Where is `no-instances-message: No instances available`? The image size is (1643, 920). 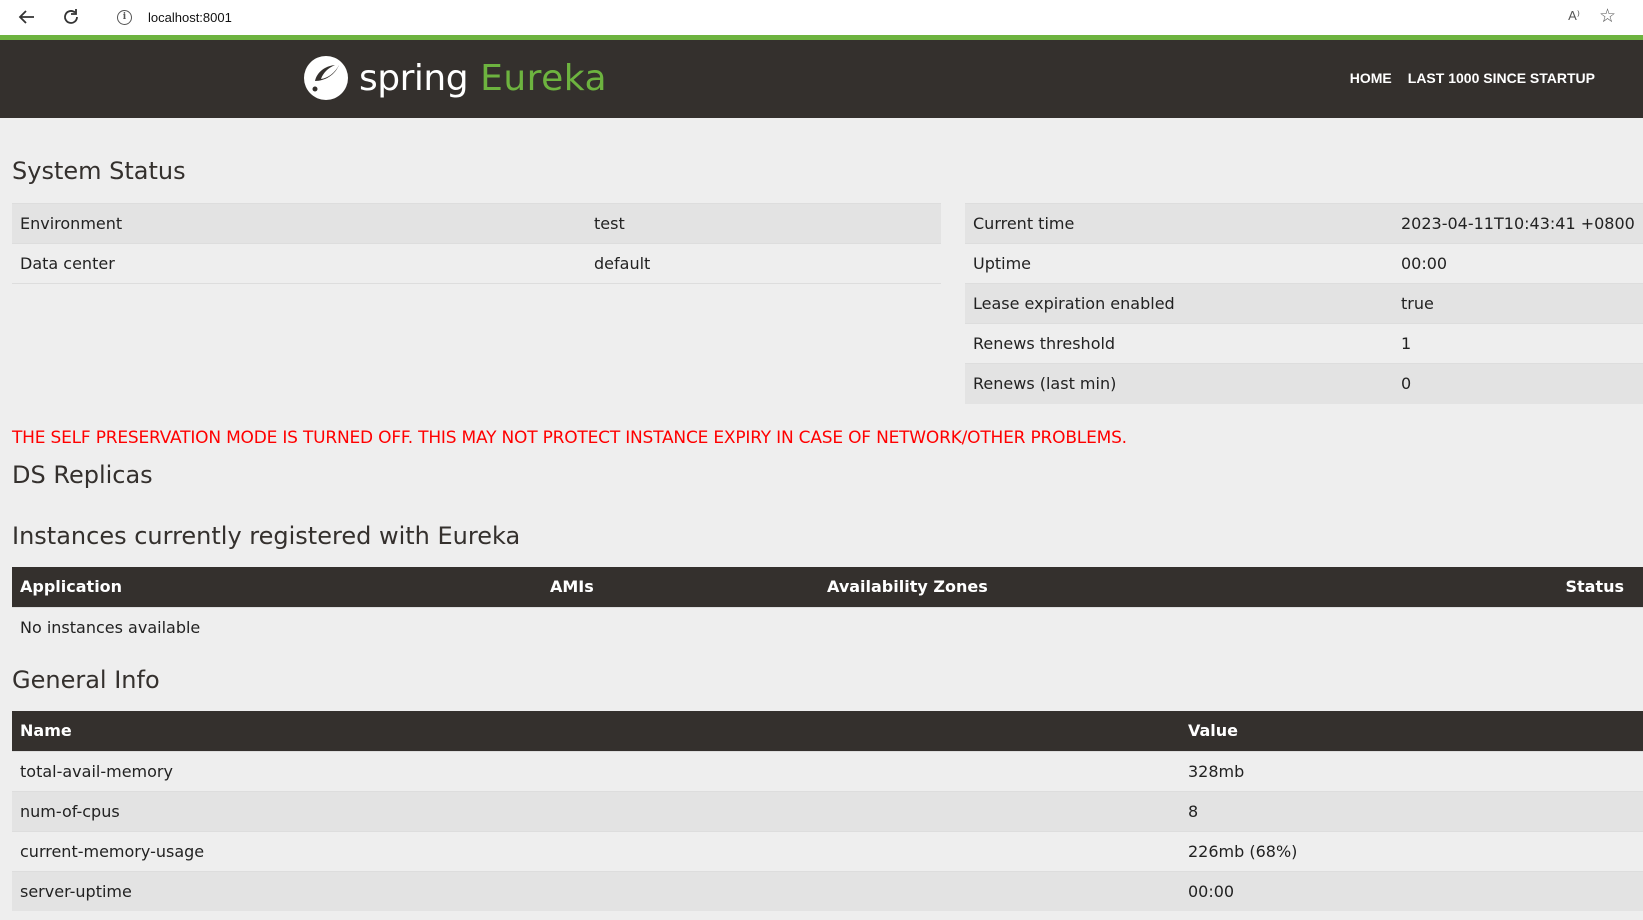 no-instances-message: No instances available is located at coordinates (827, 626).